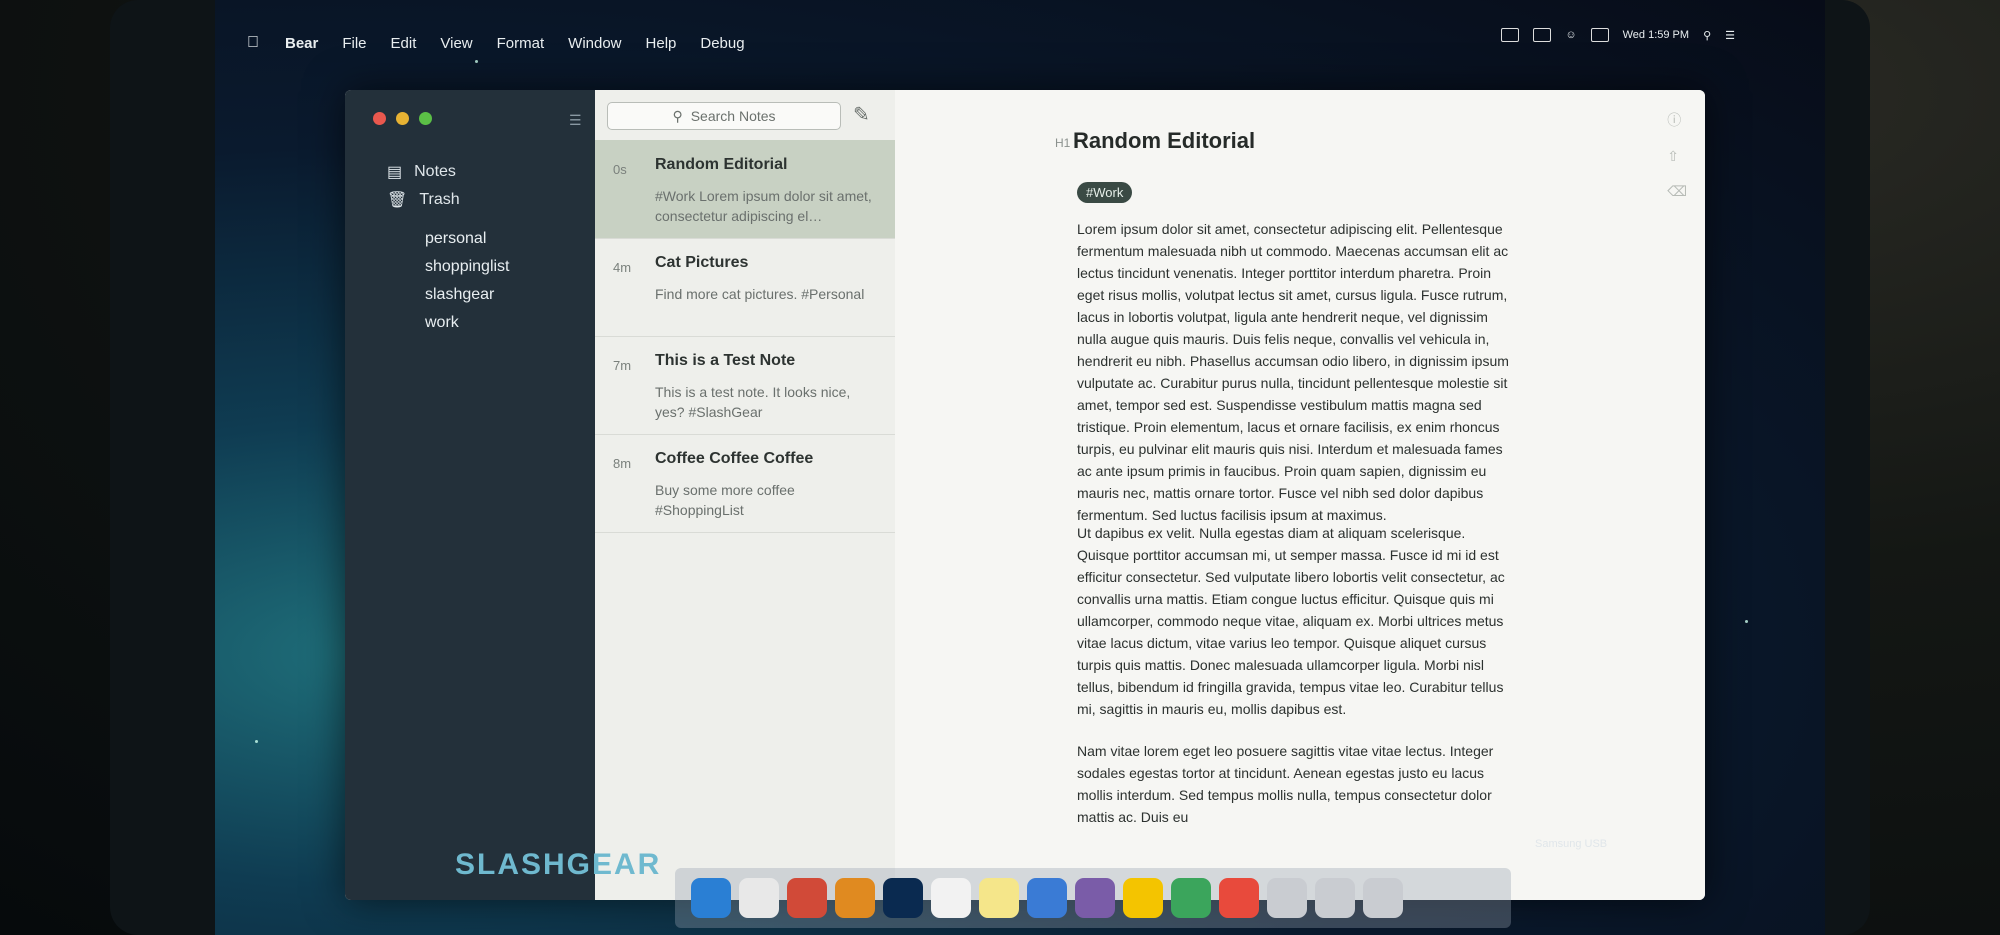  Describe the element at coordinates (807, 898) in the screenshot. I see `chrome-icon` at that location.